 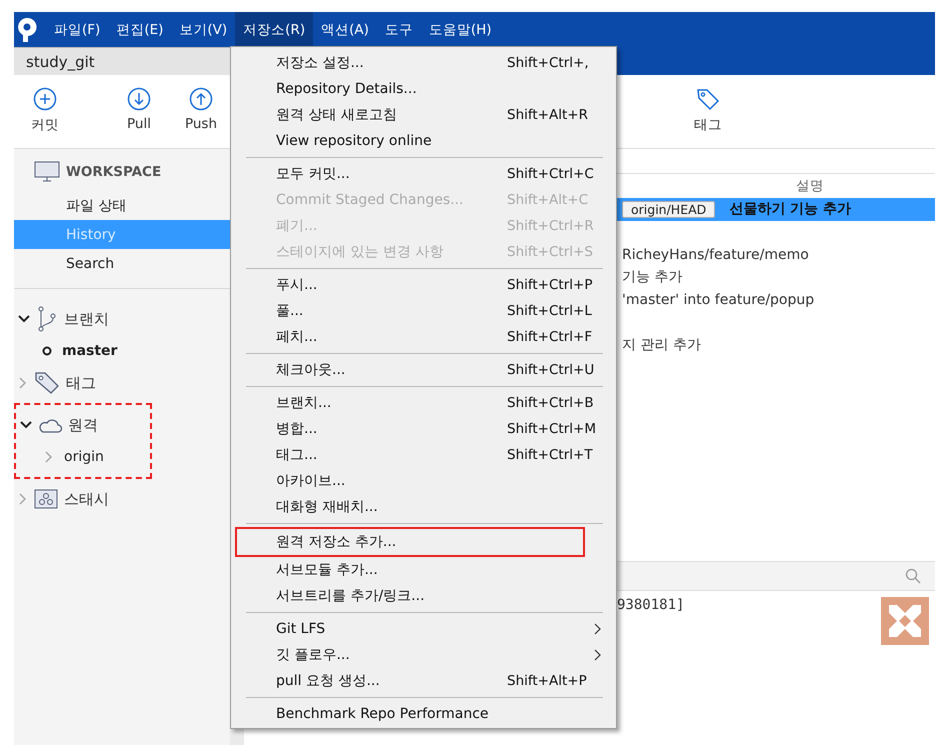 What do you see at coordinates (790, 209) in the screenshot?
I see `commit-message: 선물하기 기능 추가` at bounding box center [790, 209].